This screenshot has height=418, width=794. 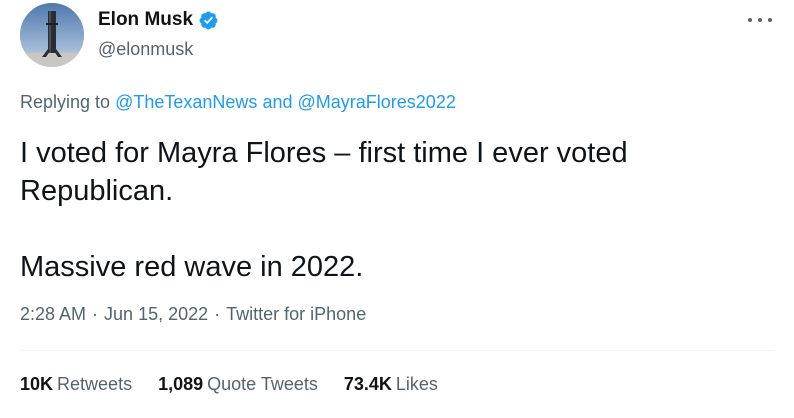 What do you see at coordinates (158, 34) in the screenshot?
I see `author-info: Elon Musk @elonmusk` at bounding box center [158, 34].